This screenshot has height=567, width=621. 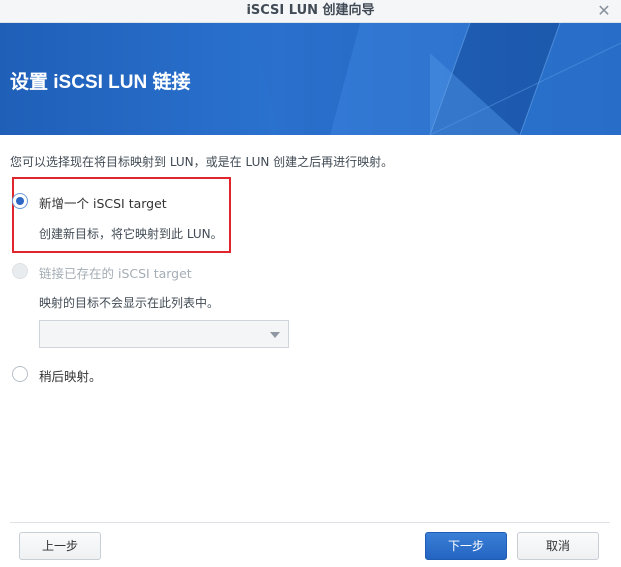 I want to click on cancel-button: 取消, so click(x=558, y=546).